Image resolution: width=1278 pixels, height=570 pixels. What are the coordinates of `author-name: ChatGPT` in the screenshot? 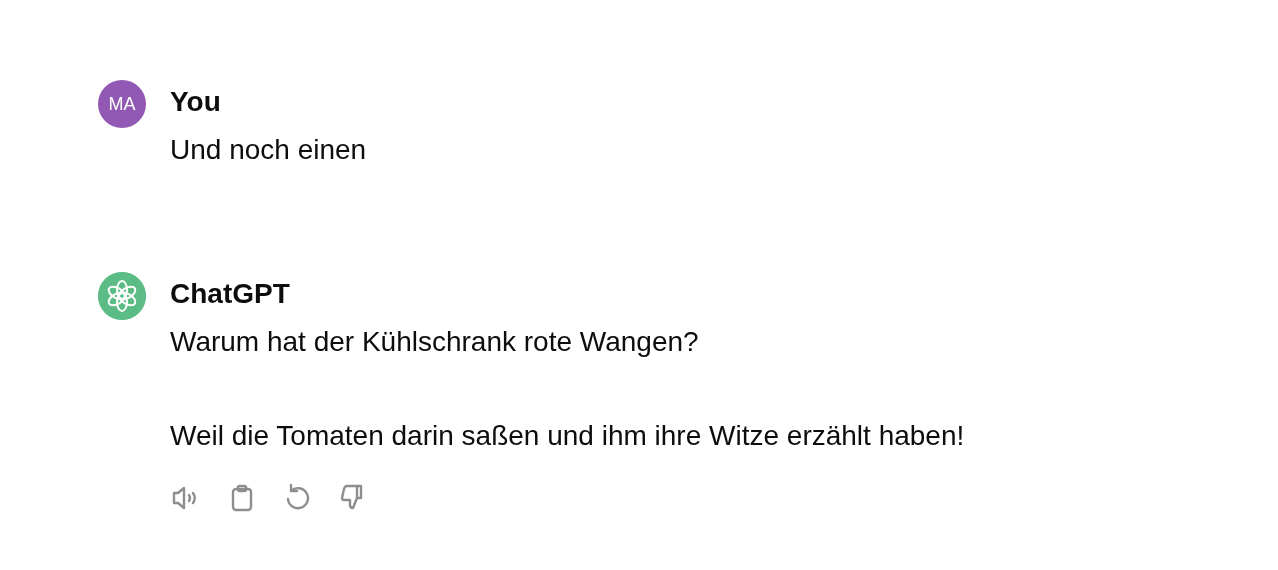 It's located at (230, 294).